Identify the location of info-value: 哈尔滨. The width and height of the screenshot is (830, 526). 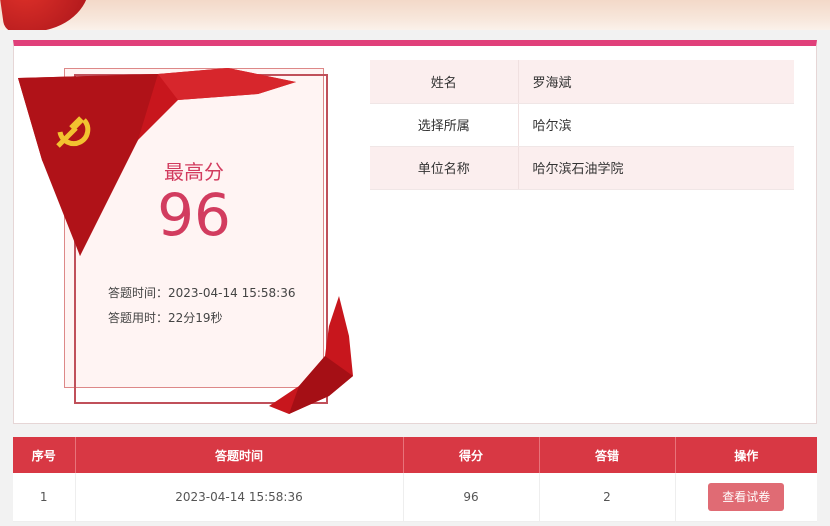
(655, 125).